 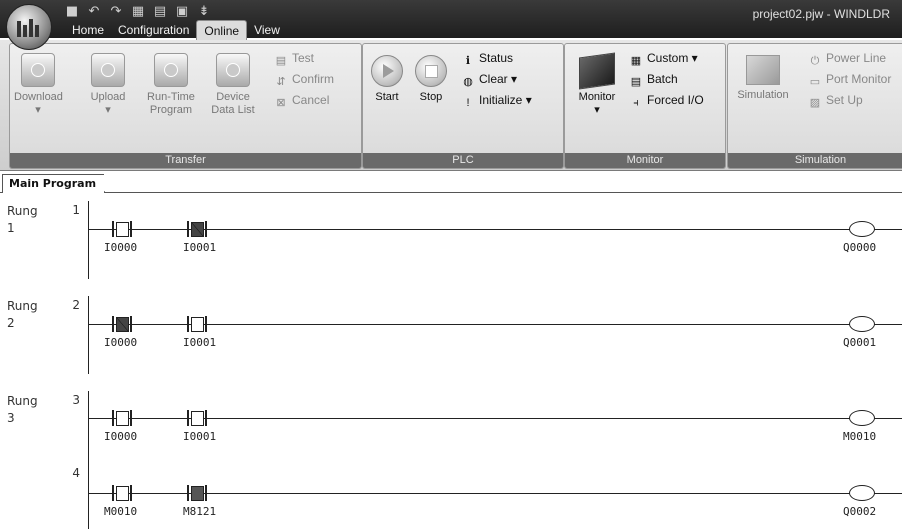 What do you see at coordinates (815, 61) in the screenshot?
I see `power-icon: ⏻` at bounding box center [815, 61].